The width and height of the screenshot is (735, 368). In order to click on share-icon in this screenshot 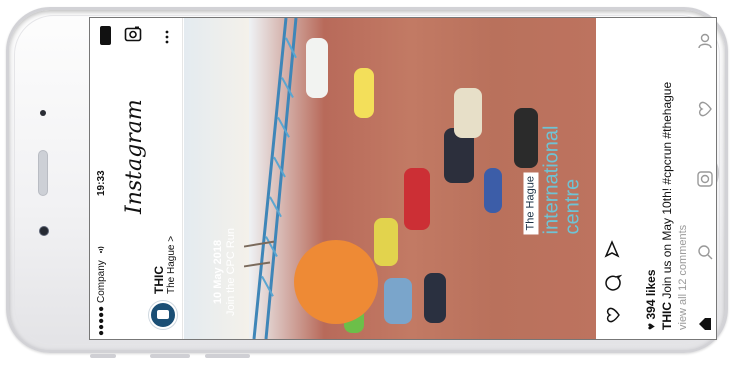, I will do `click(613, 249)`.